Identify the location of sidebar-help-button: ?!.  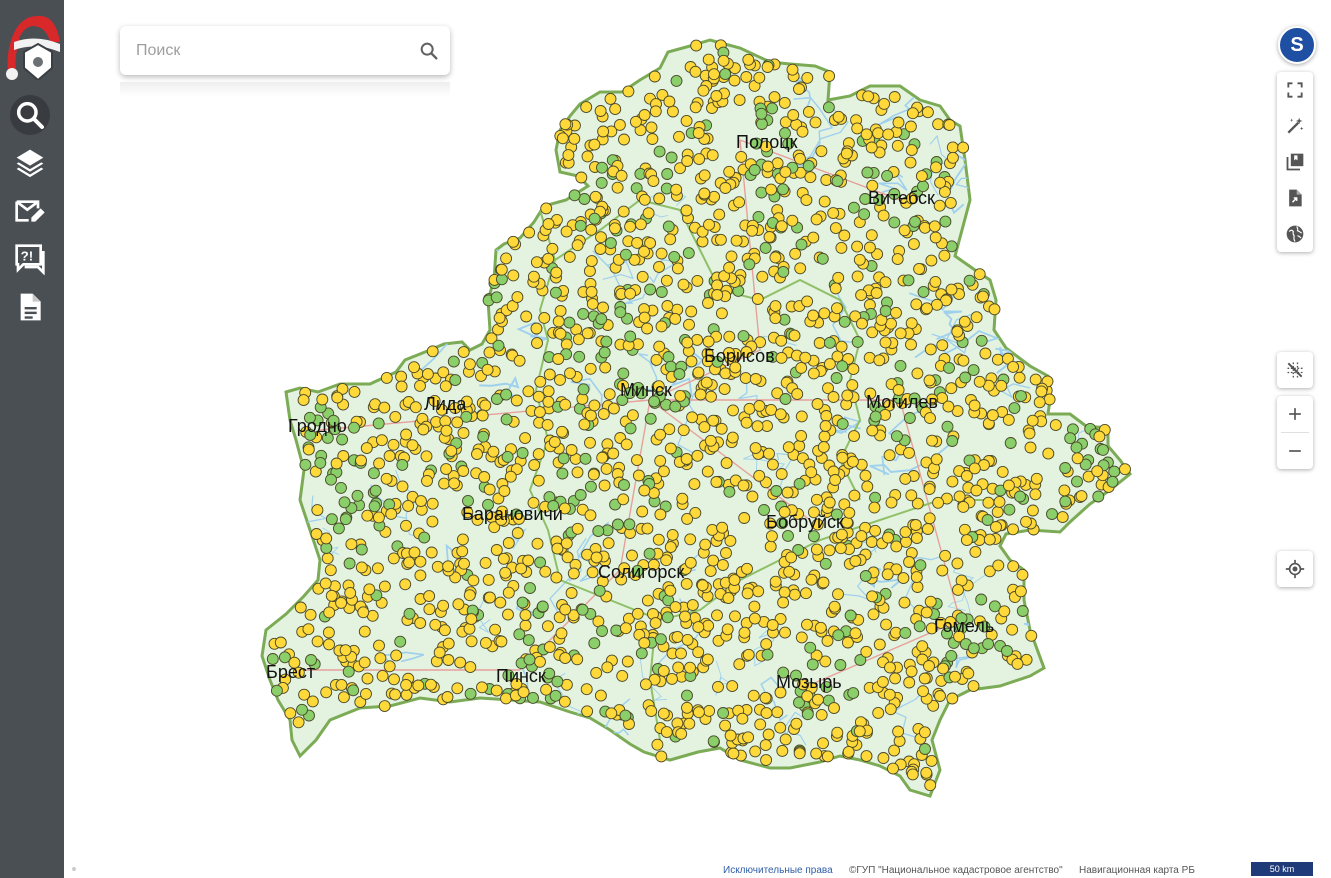
(30, 259).